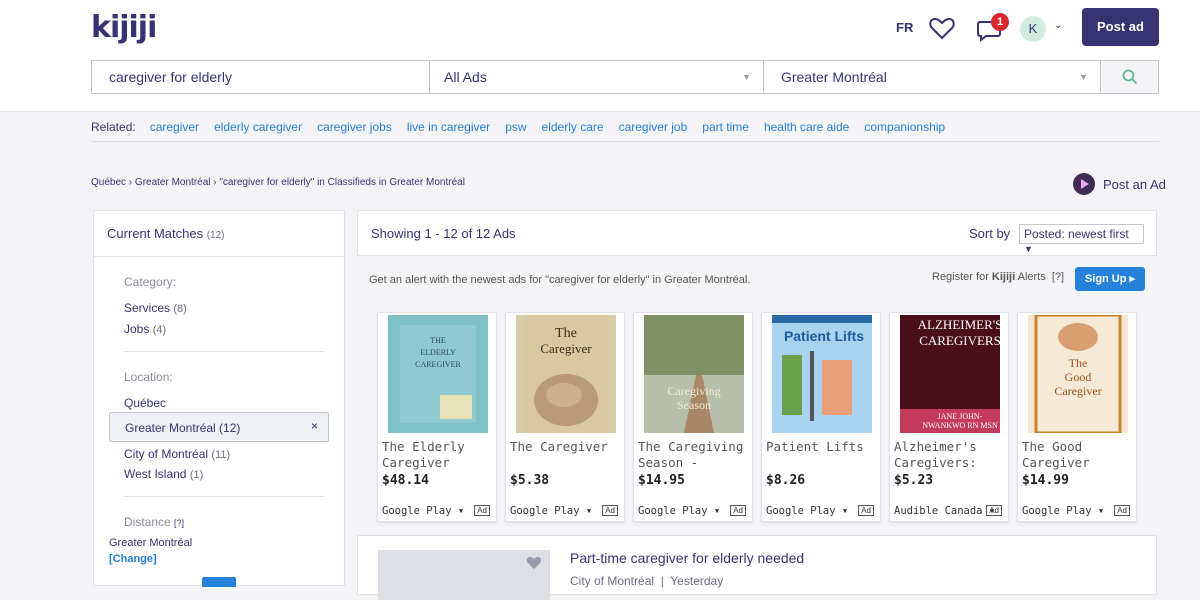 The height and width of the screenshot is (600, 1200). What do you see at coordinates (150, 282) in the screenshot?
I see `category-label: Category:` at bounding box center [150, 282].